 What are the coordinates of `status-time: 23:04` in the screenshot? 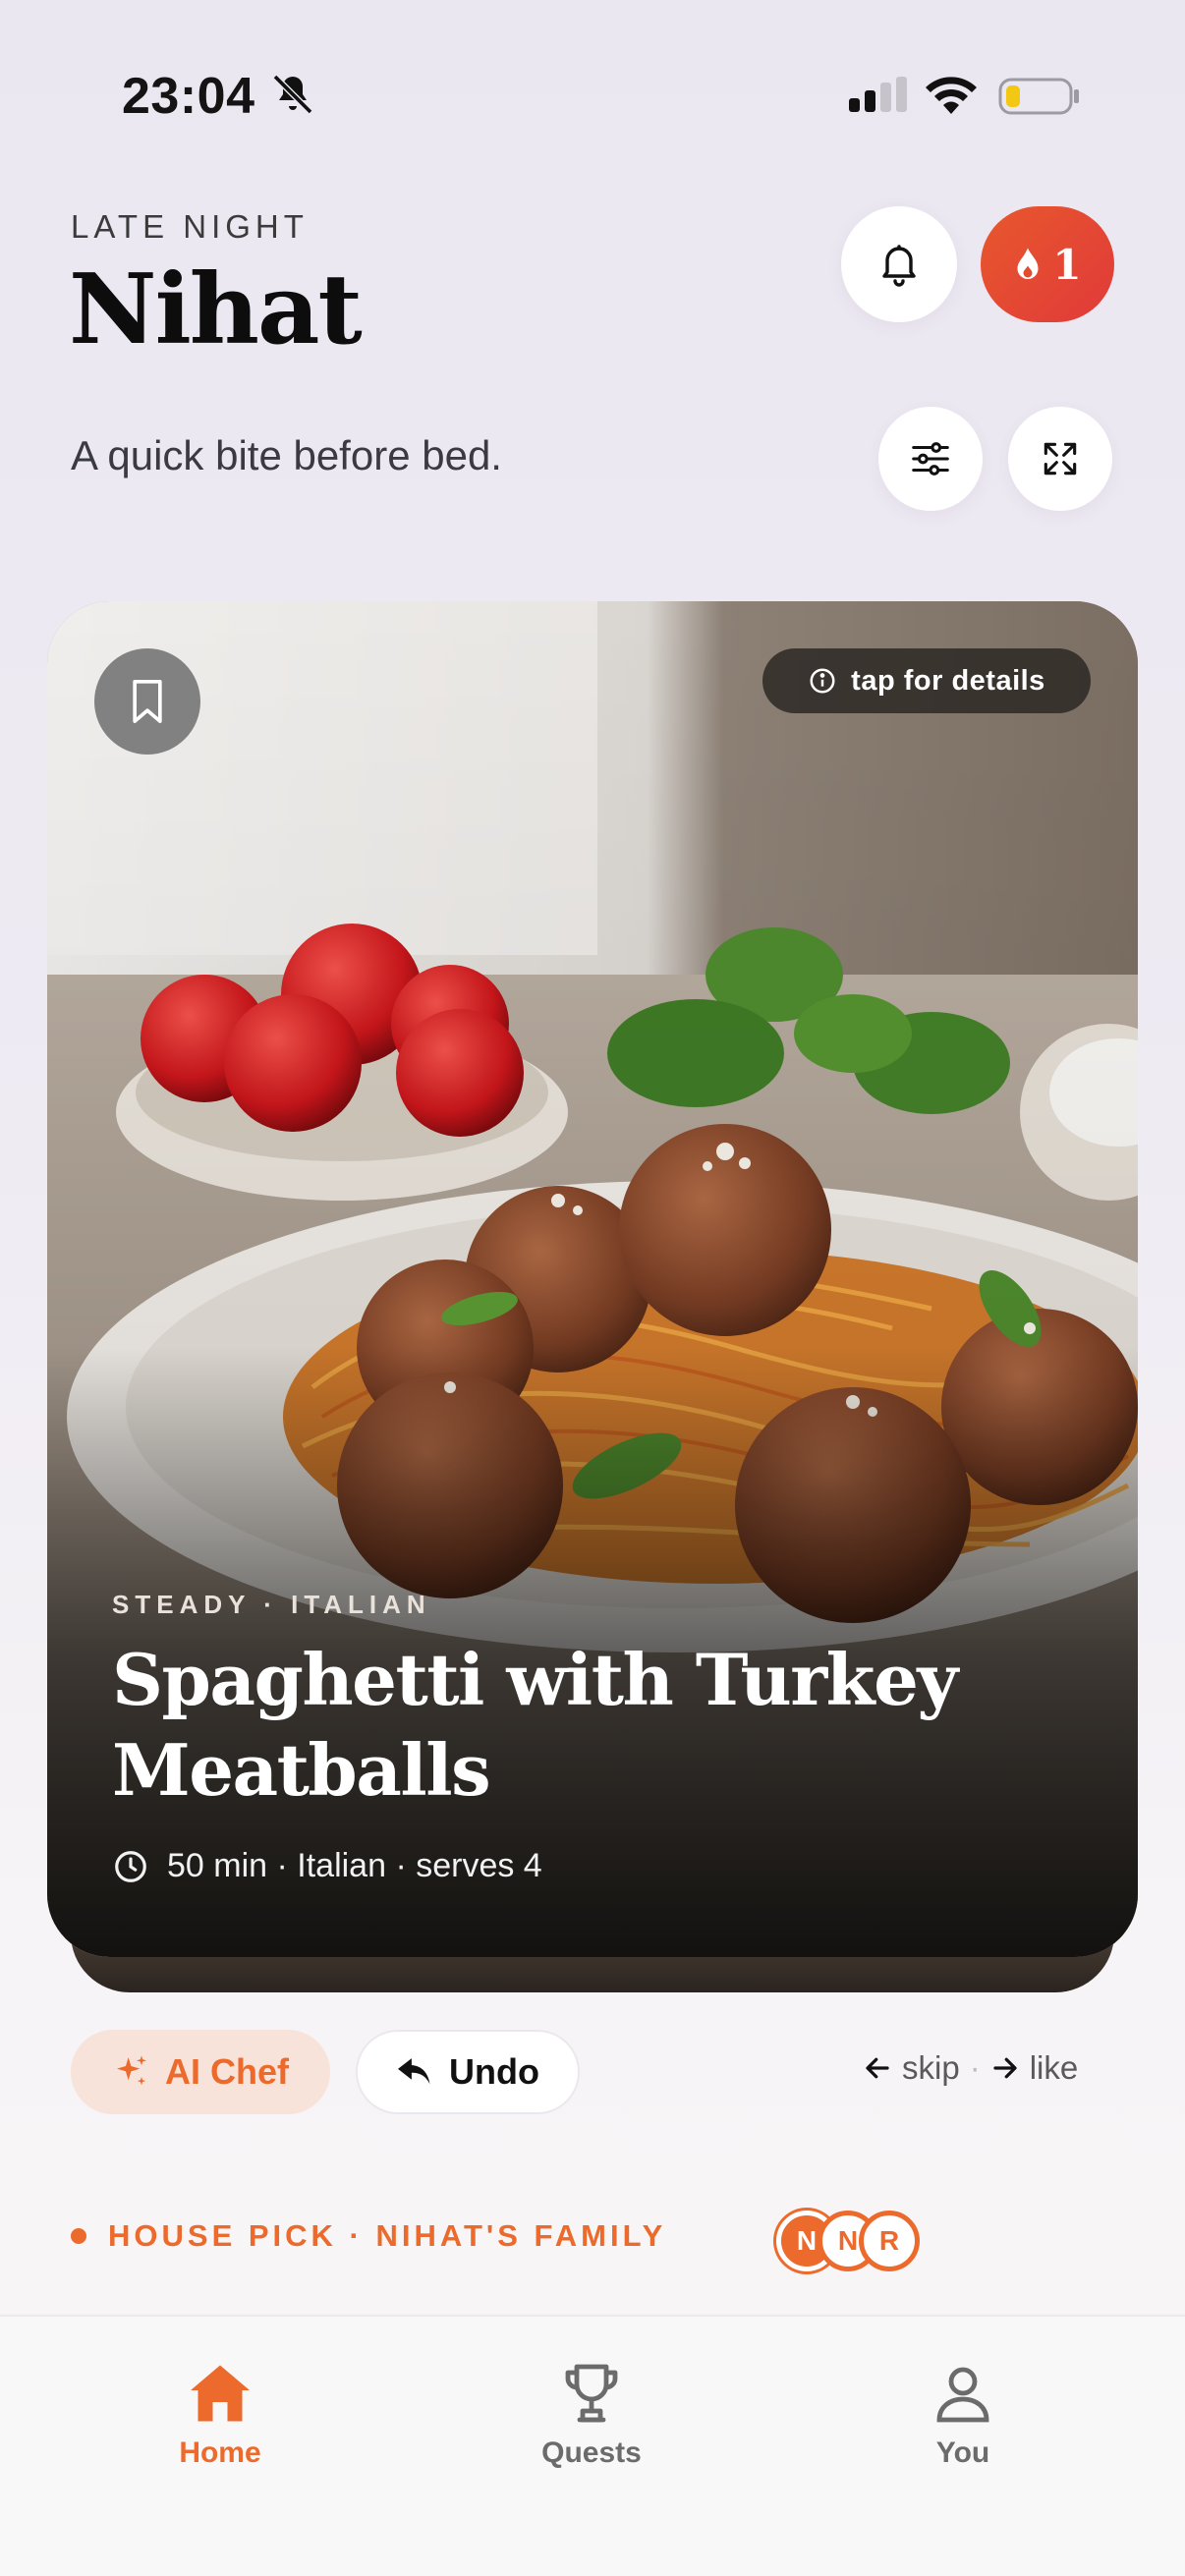 It's located at (189, 96).